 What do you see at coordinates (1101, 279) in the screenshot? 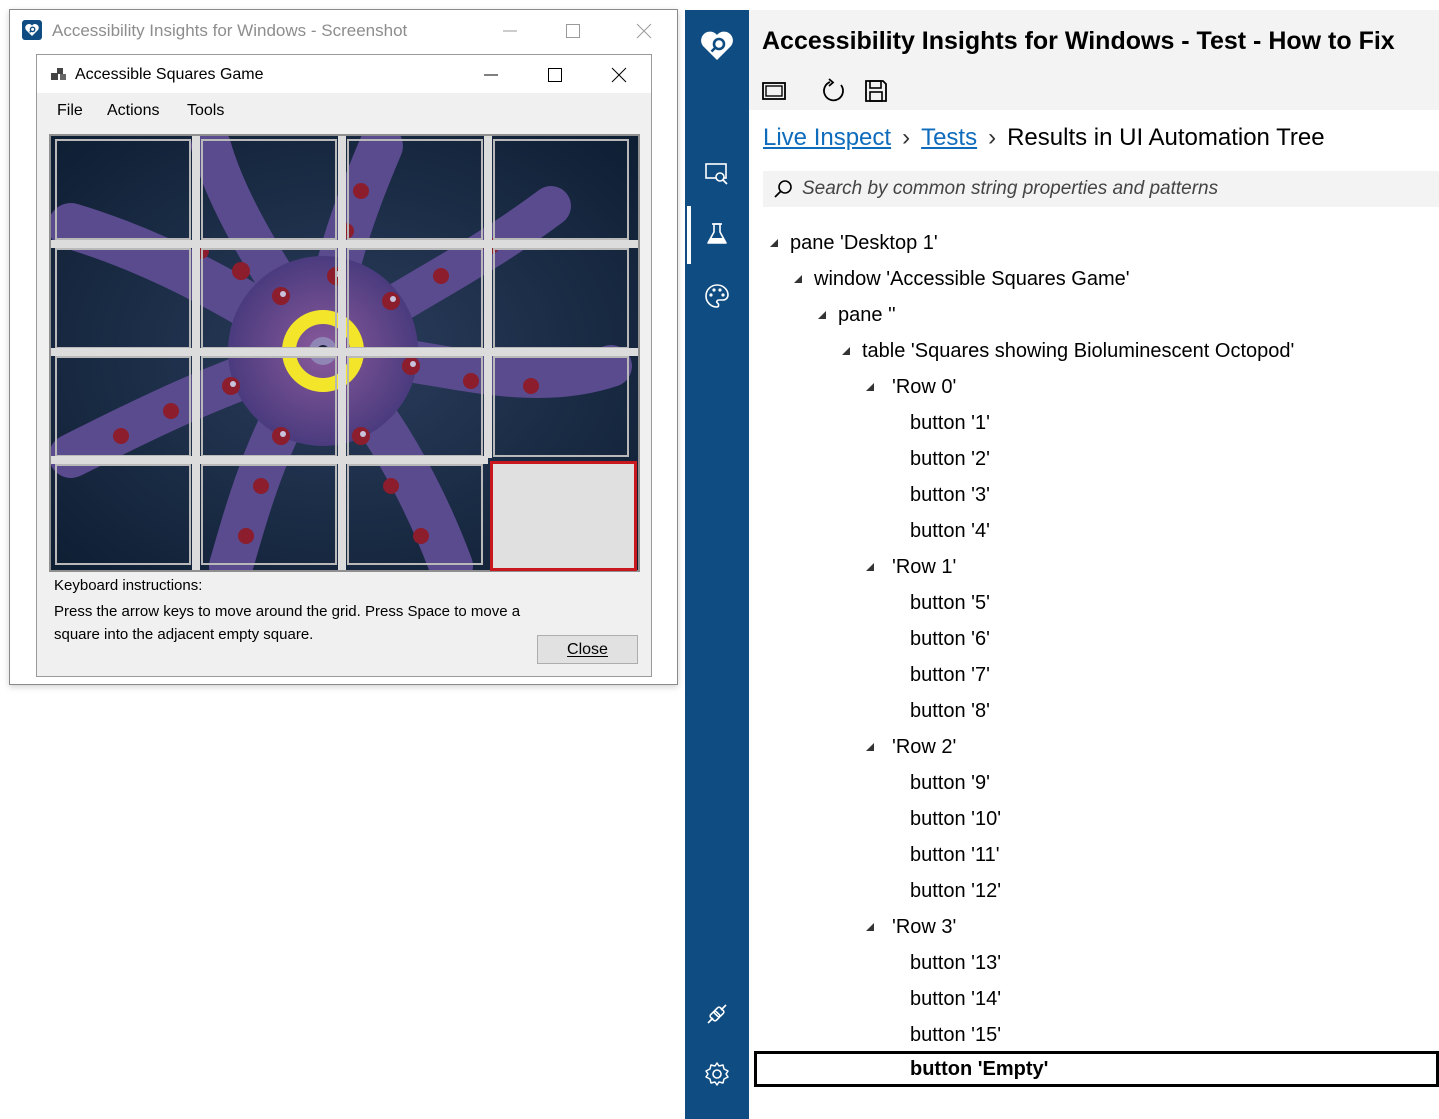
I see `tree-item: window 'Accessible Squares Game'` at bounding box center [1101, 279].